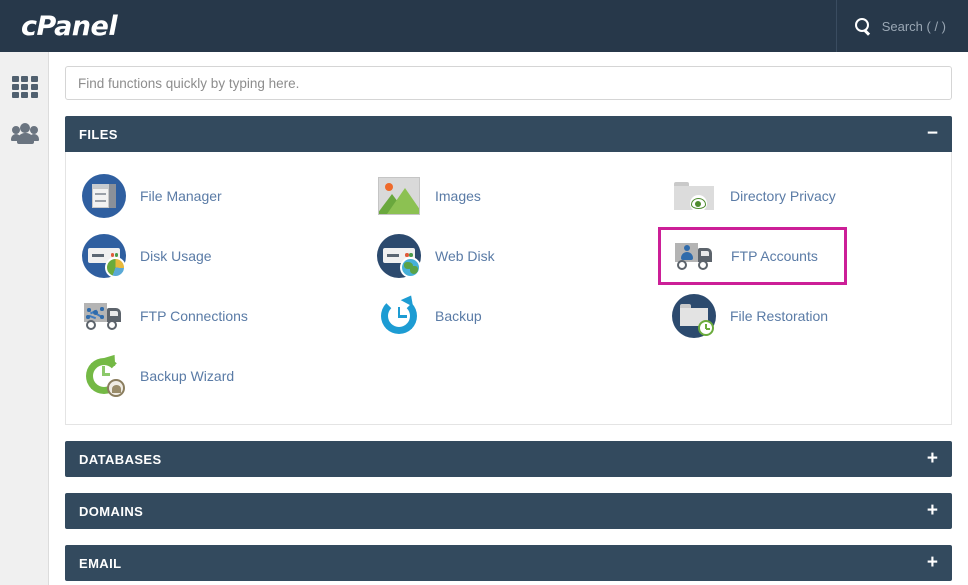 The width and height of the screenshot is (968, 585). Describe the element at coordinates (187, 376) in the screenshot. I see `tile-label: Backup Wizard` at that location.